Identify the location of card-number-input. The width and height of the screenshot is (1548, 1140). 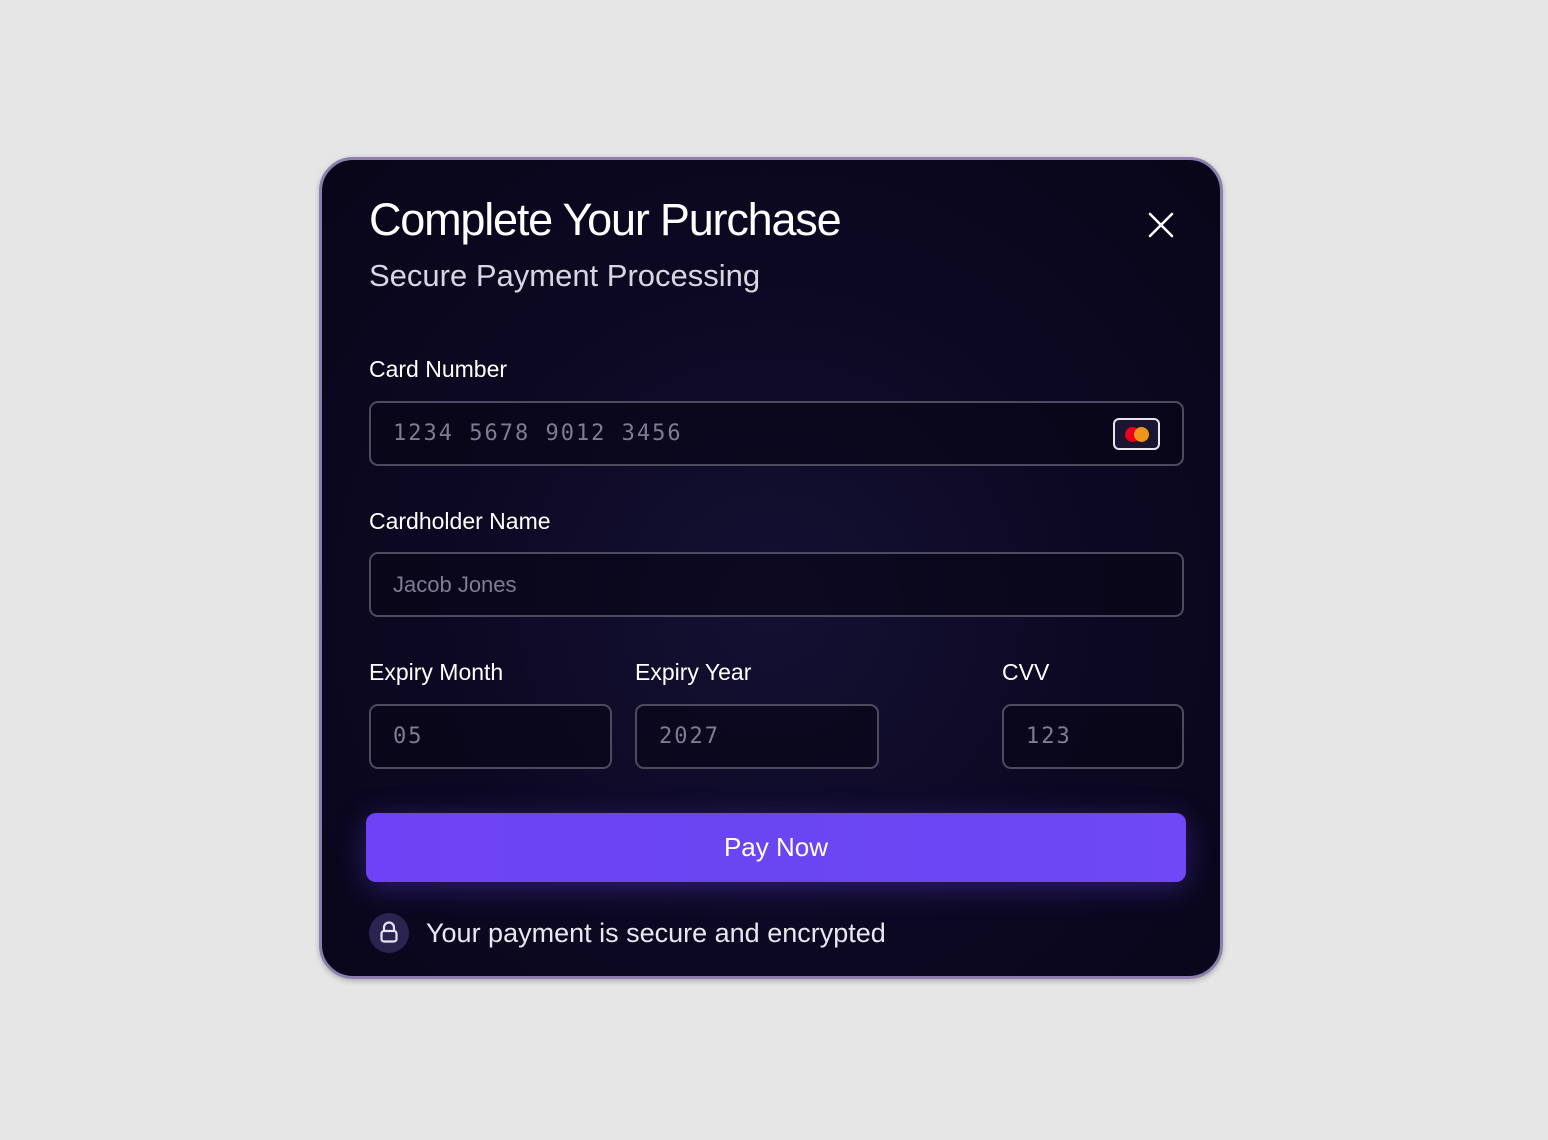
(776, 433).